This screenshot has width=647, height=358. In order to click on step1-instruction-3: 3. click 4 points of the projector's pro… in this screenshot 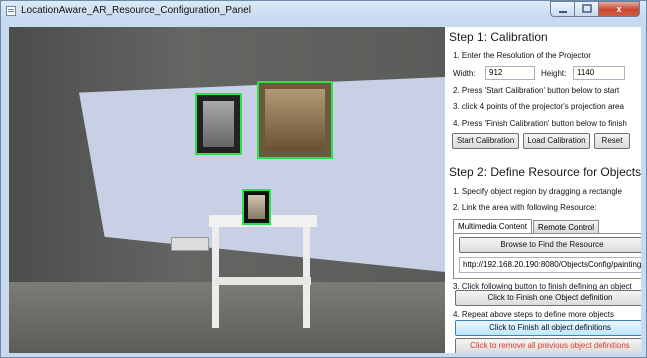, I will do `click(538, 106)`.